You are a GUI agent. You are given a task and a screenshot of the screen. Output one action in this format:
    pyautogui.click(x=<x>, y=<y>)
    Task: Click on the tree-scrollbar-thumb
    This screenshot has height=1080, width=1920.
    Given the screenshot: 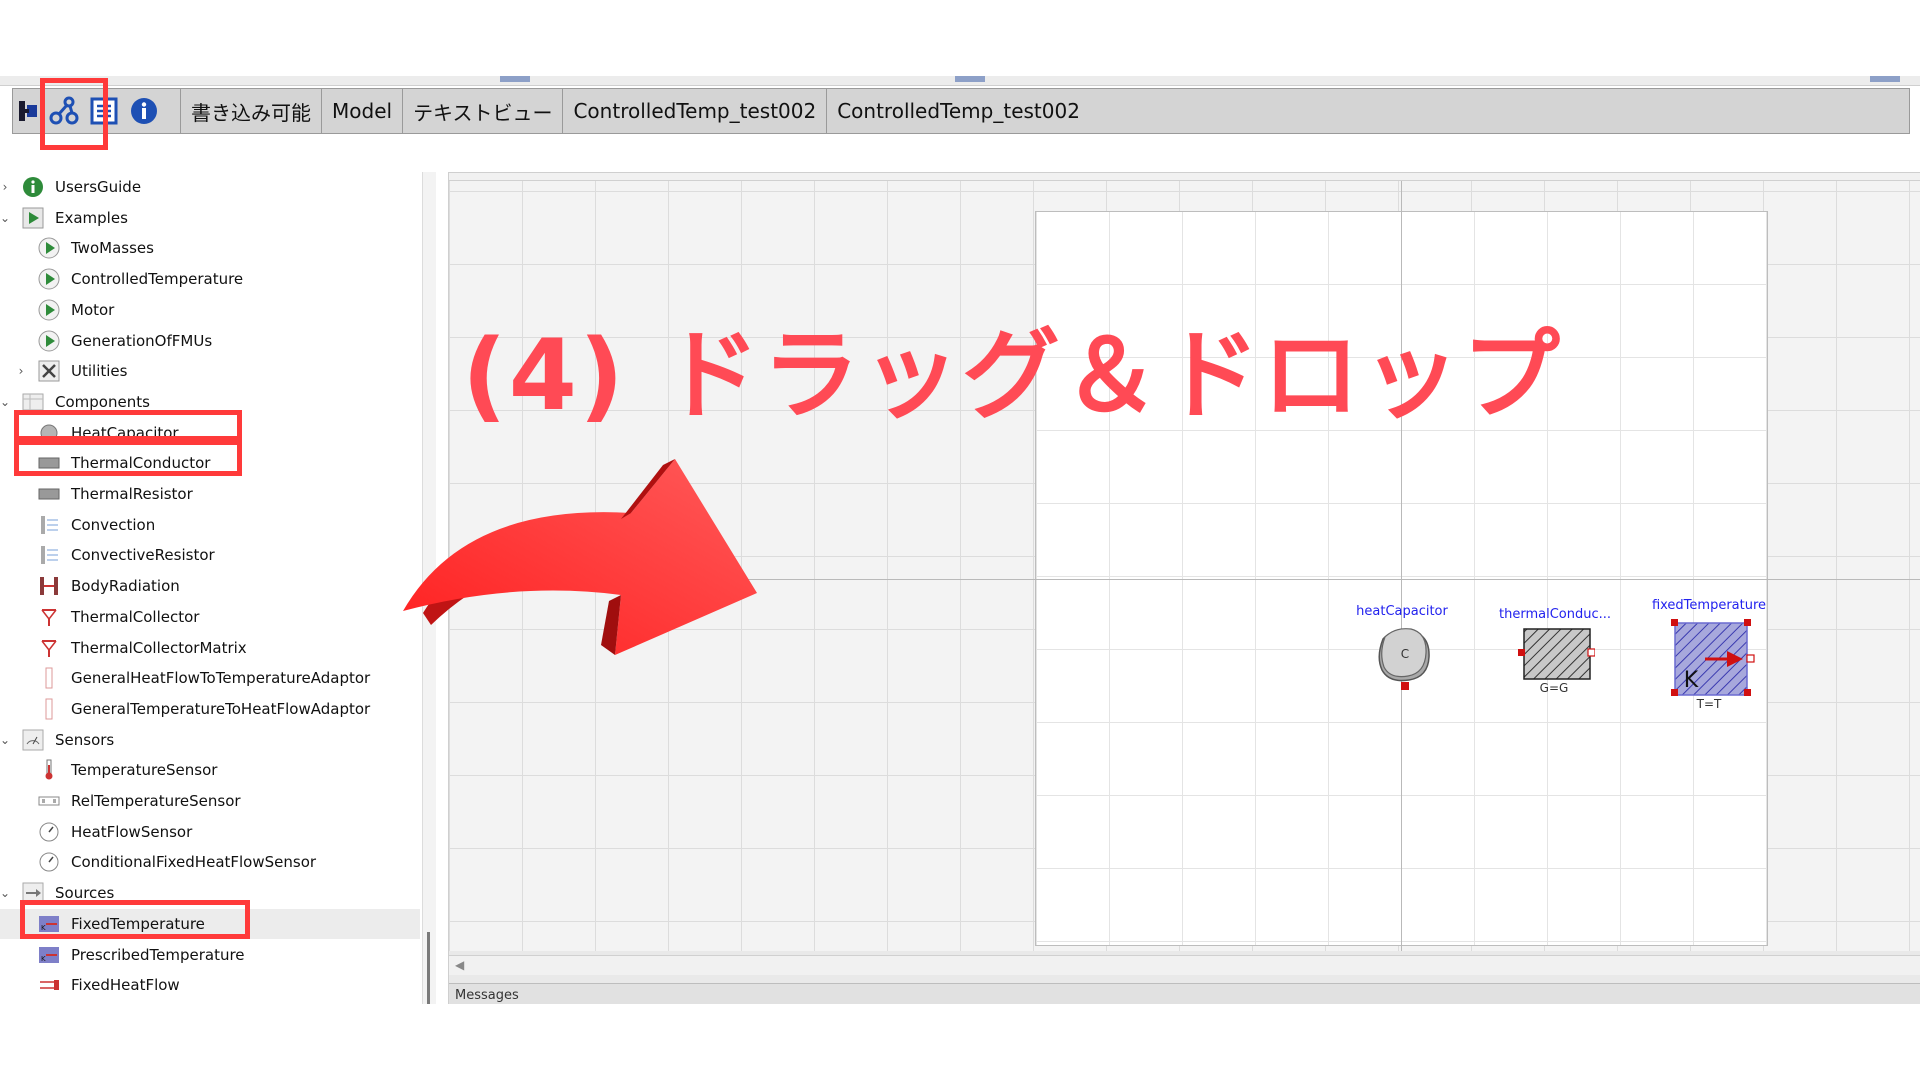 What is the action you would take?
    pyautogui.click(x=428, y=968)
    